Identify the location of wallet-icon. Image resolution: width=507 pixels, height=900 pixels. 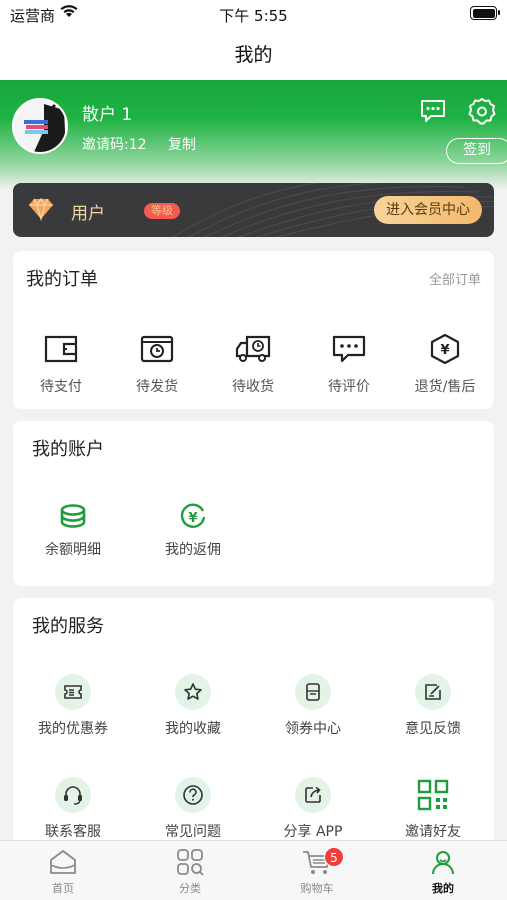
(61, 349).